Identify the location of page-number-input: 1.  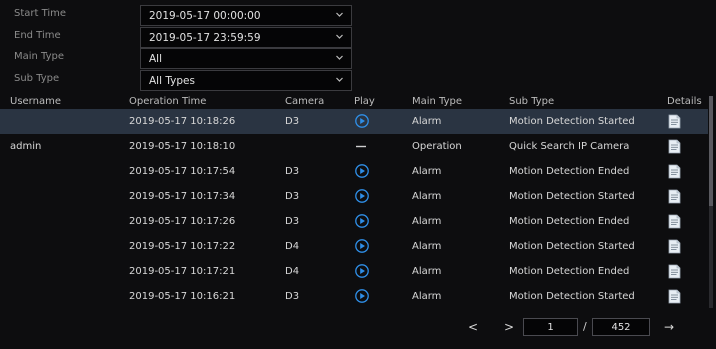
(550, 327).